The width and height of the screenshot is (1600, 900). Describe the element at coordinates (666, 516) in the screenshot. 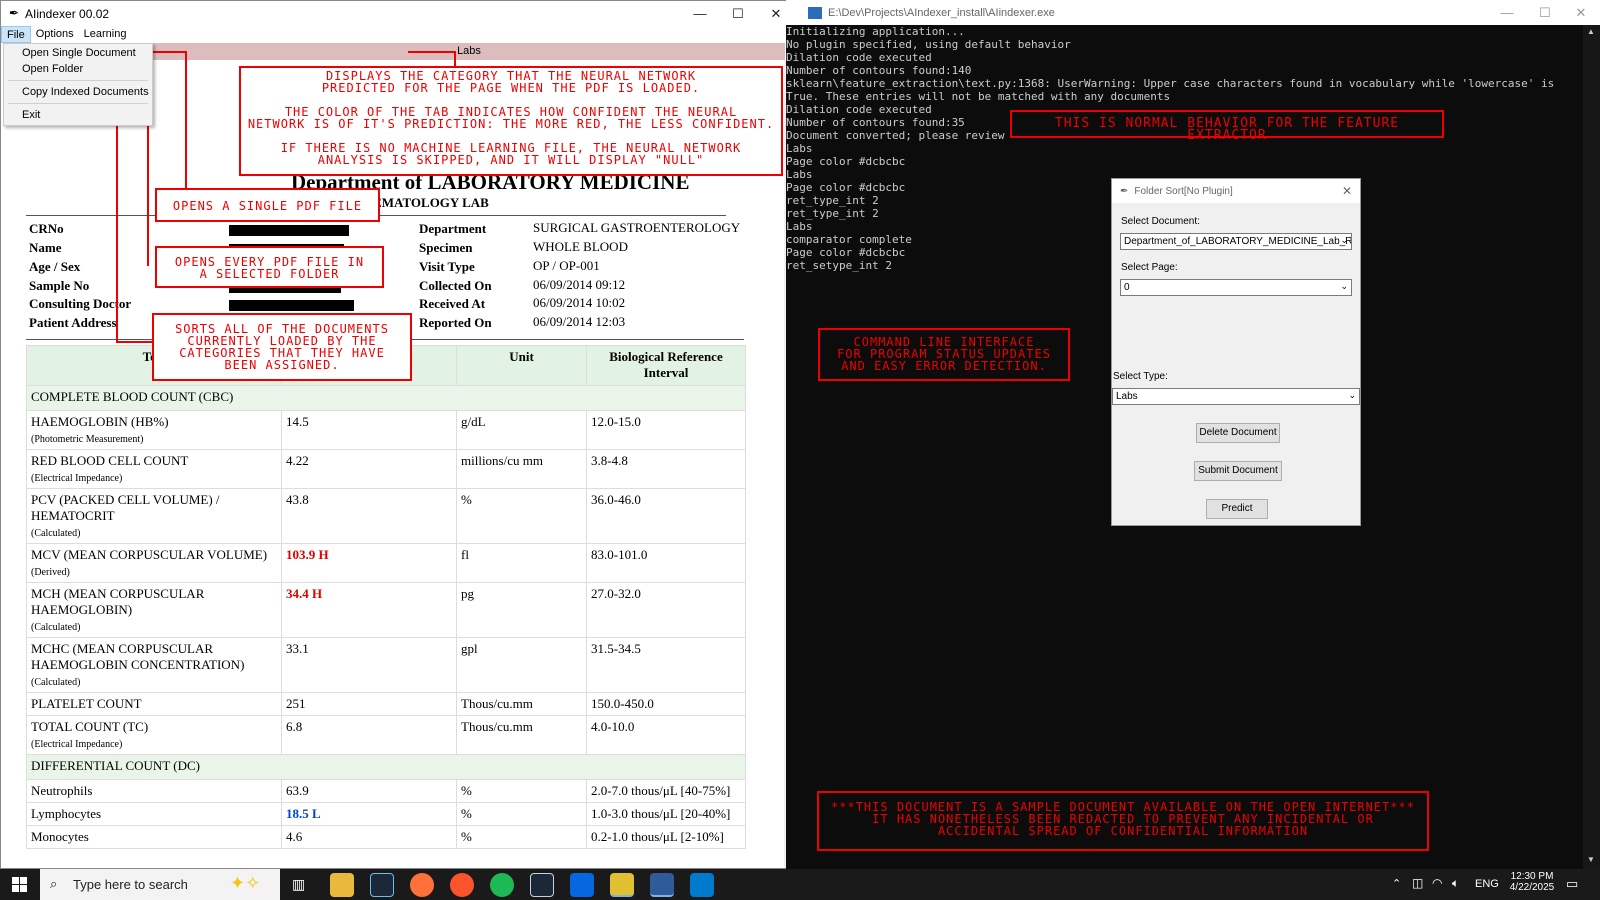

I see `reference-value: 36.0-46.0` at that location.